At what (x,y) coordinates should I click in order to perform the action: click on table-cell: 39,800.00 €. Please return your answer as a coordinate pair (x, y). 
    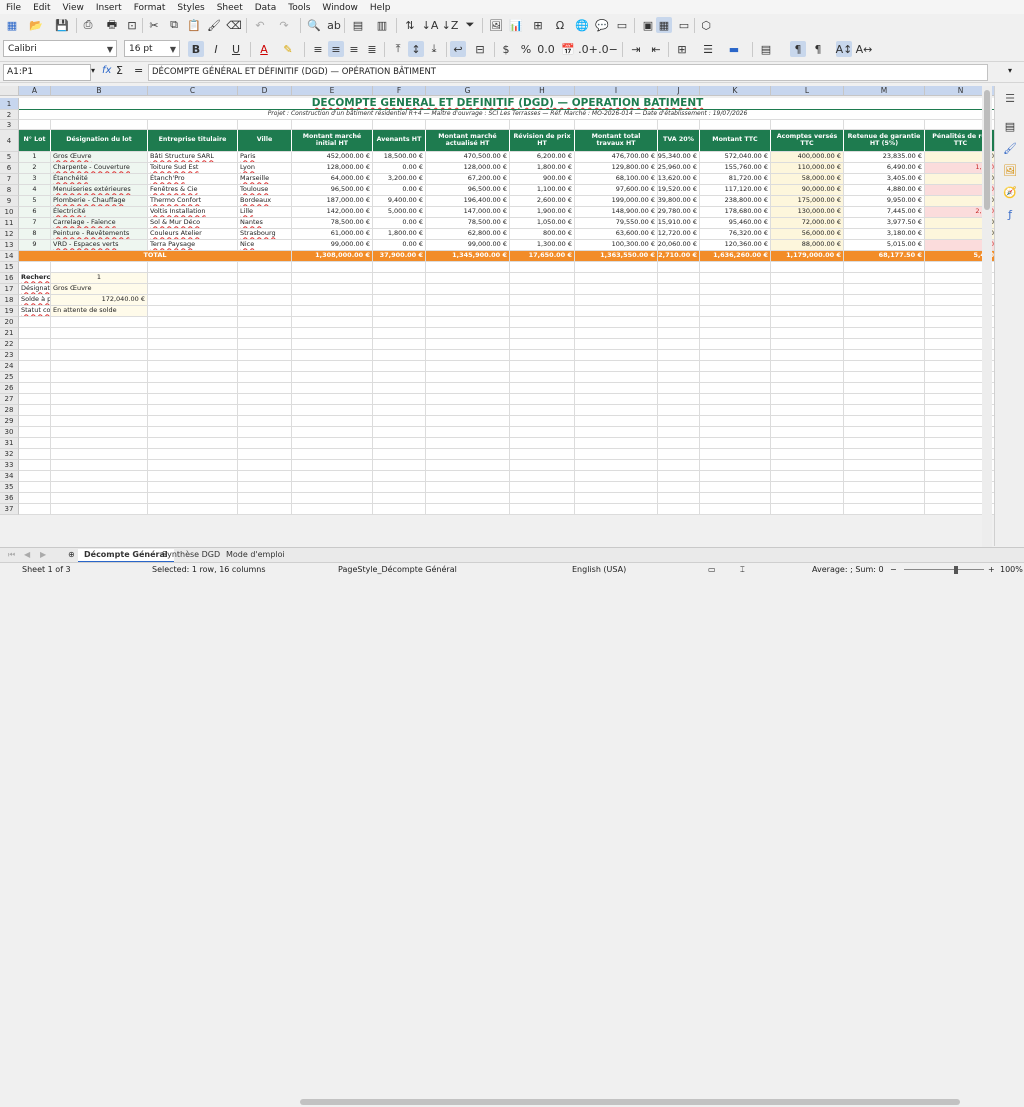
    Looking at the image, I should click on (679, 201).